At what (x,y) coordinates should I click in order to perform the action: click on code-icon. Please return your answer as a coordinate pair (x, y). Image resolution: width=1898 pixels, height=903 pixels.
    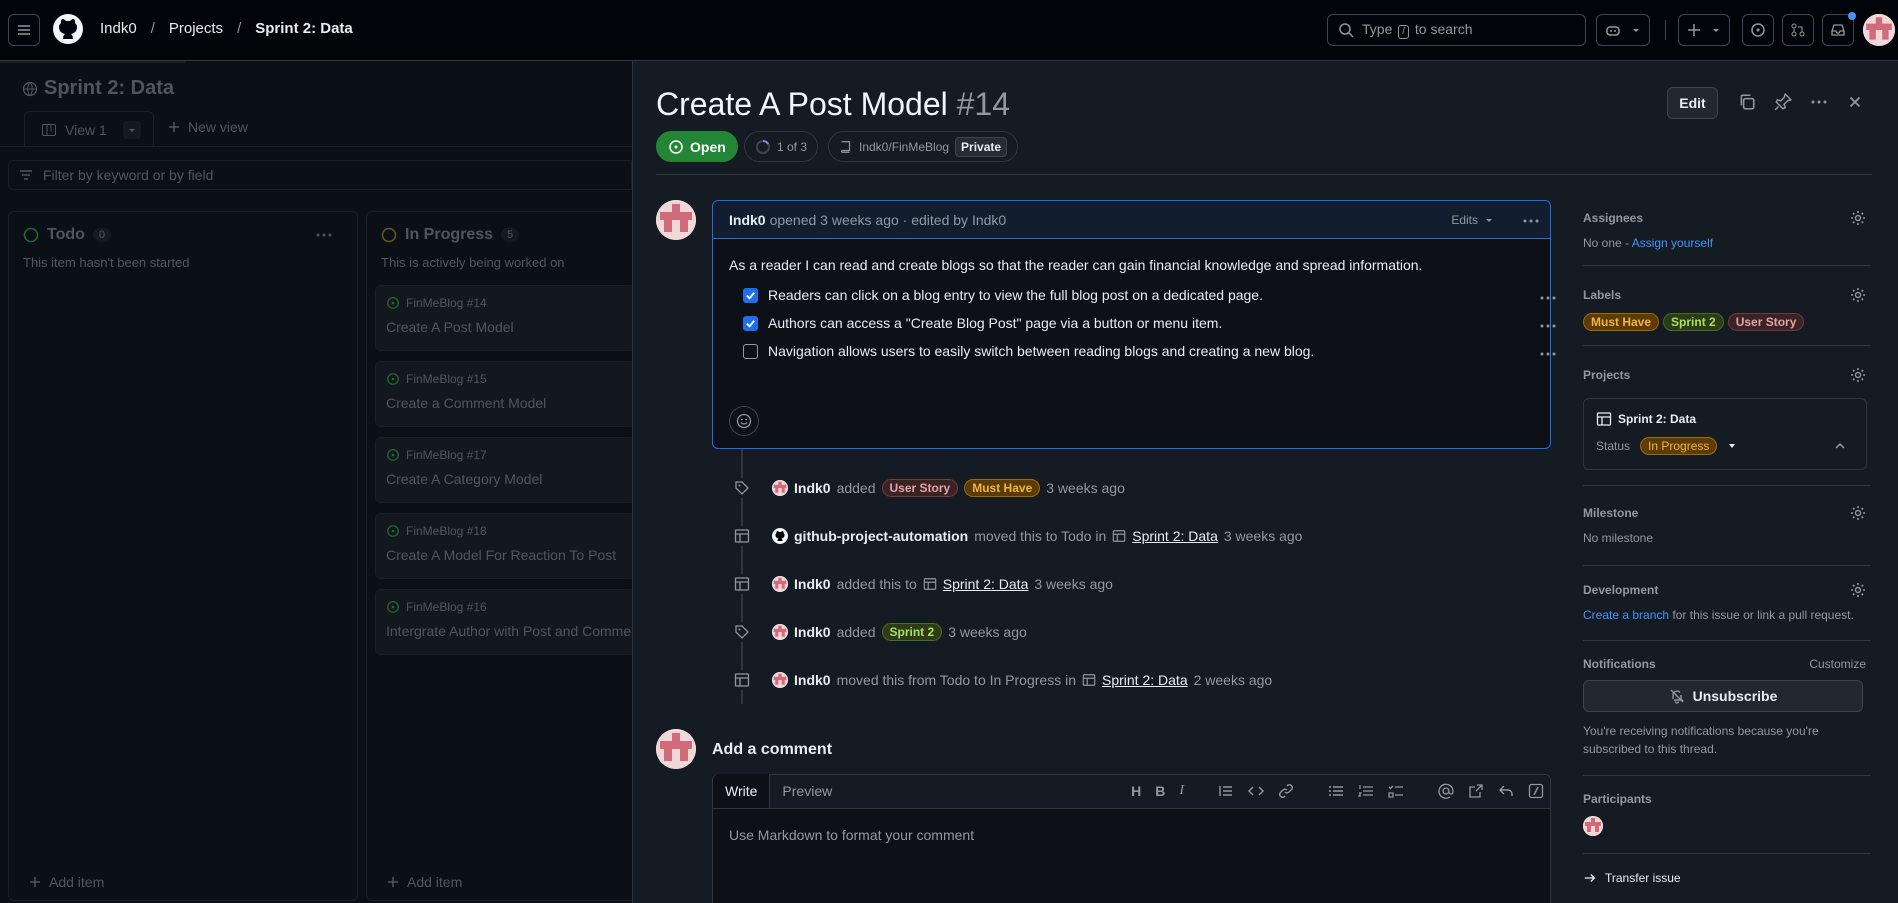
    Looking at the image, I should click on (1256, 791).